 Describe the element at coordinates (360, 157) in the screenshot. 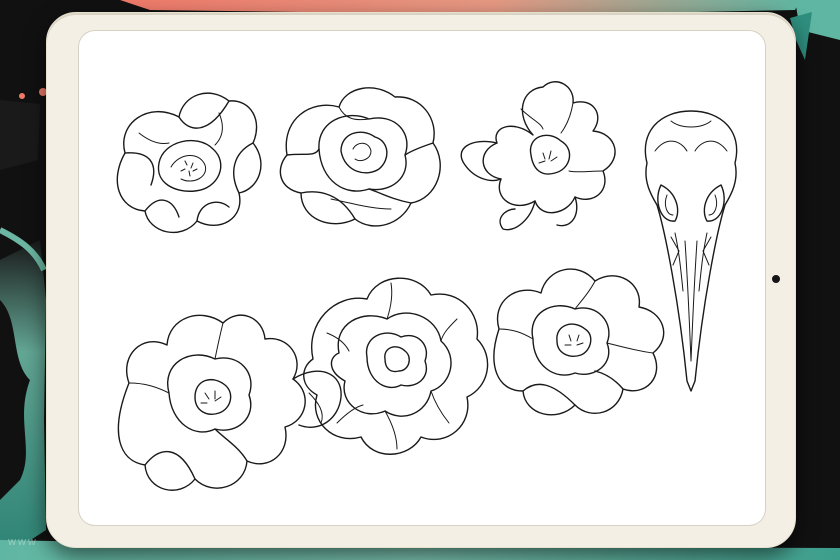

I see `rose-bloom` at that location.